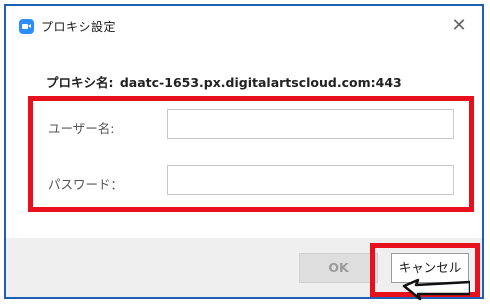 Image resolution: width=490 pixels, height=305 pixels. I want to click on close-button: ✕, so click(459, 26).